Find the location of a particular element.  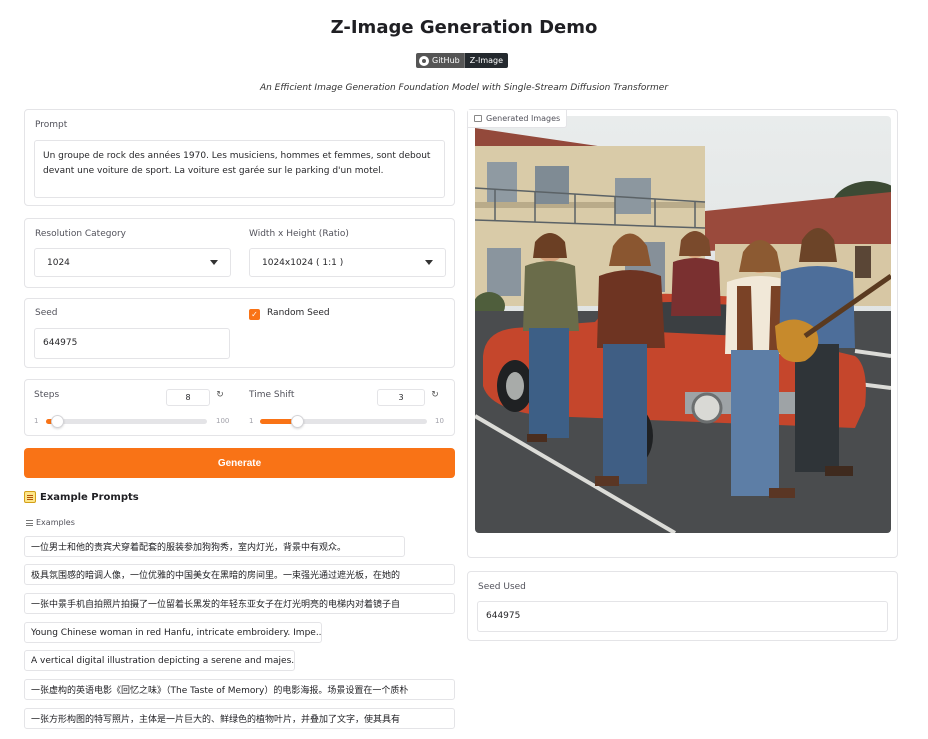

examples-label-text: Examples is located at coordinates (55, 522).